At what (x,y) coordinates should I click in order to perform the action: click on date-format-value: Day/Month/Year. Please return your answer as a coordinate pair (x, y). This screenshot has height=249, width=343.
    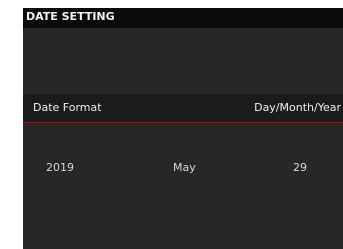
    Looking at the image, I should click on (297, 107).